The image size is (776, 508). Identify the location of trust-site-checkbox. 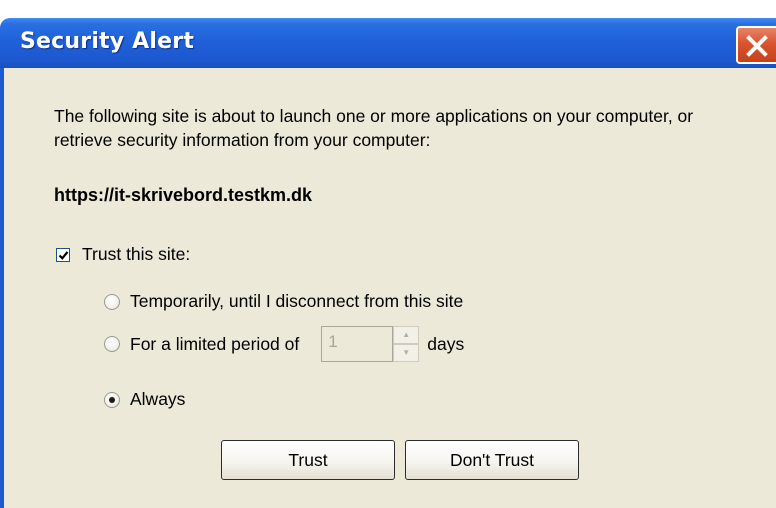
(63, 254).